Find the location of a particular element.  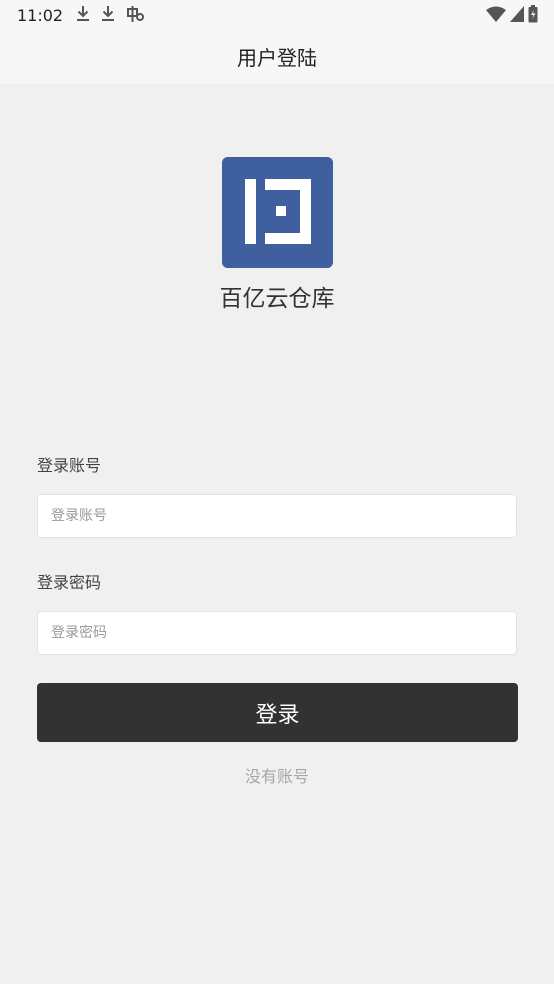

app-name: 百亿云仓库 is located at coordinates (277, 299).